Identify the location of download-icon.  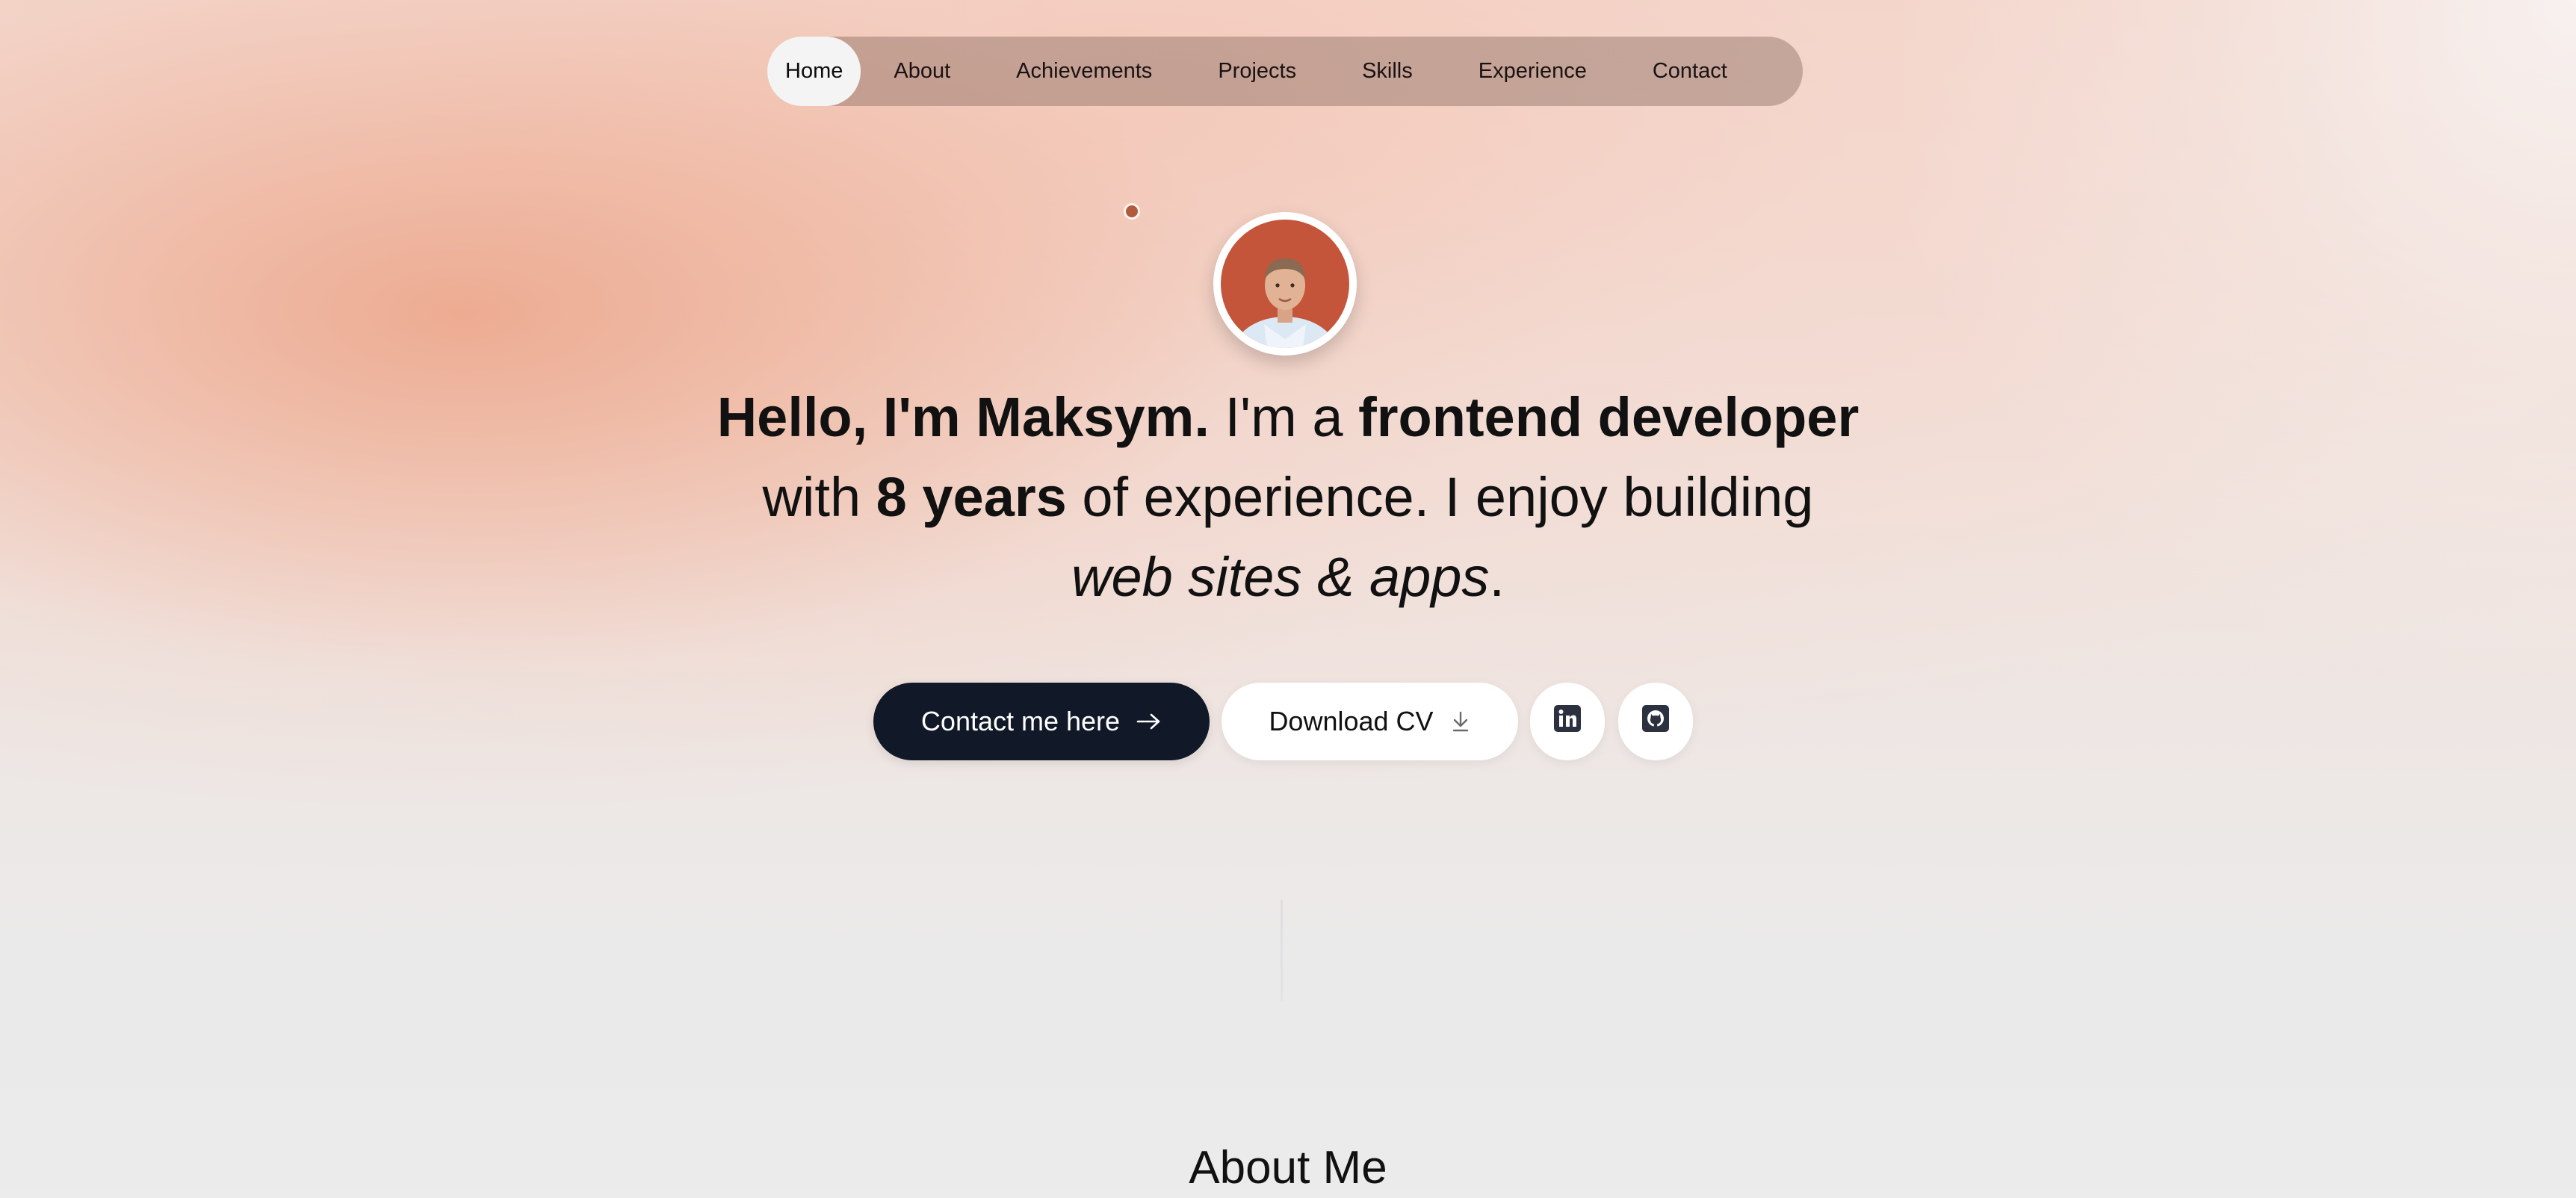
(1460, 721).